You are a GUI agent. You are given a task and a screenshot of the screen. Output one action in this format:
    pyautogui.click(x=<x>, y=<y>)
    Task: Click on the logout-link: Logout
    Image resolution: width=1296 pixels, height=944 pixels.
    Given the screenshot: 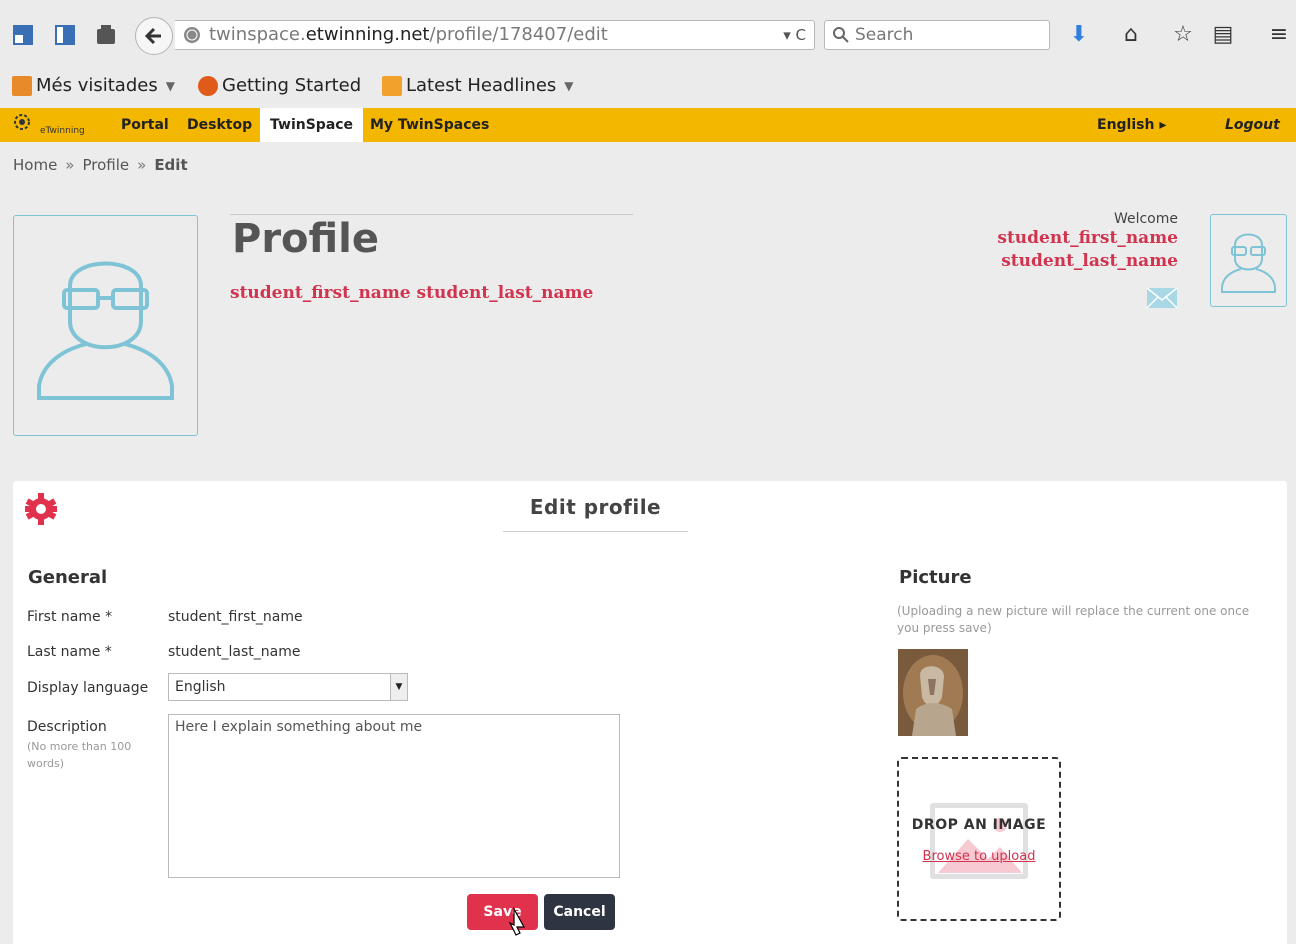 What is the action you would take?
    pyautogui.click(x=1252, y=125)
    